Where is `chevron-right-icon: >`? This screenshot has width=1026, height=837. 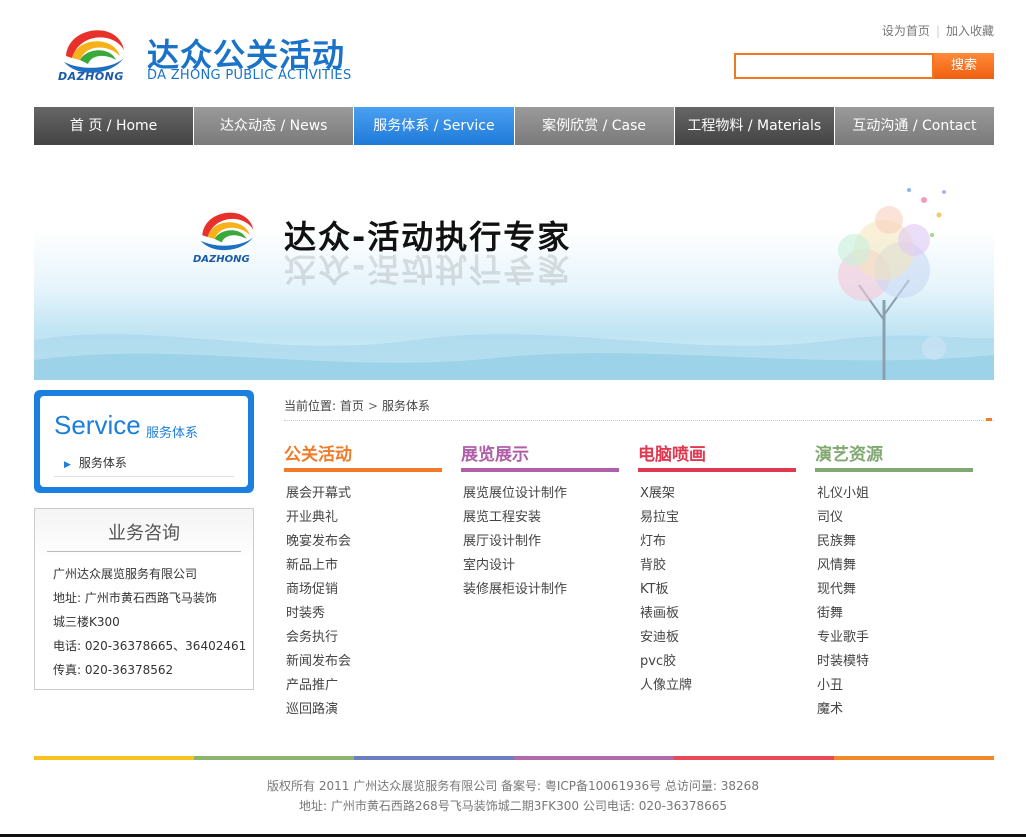 chevron-right-icon: > is located at coordinates (372, 406).